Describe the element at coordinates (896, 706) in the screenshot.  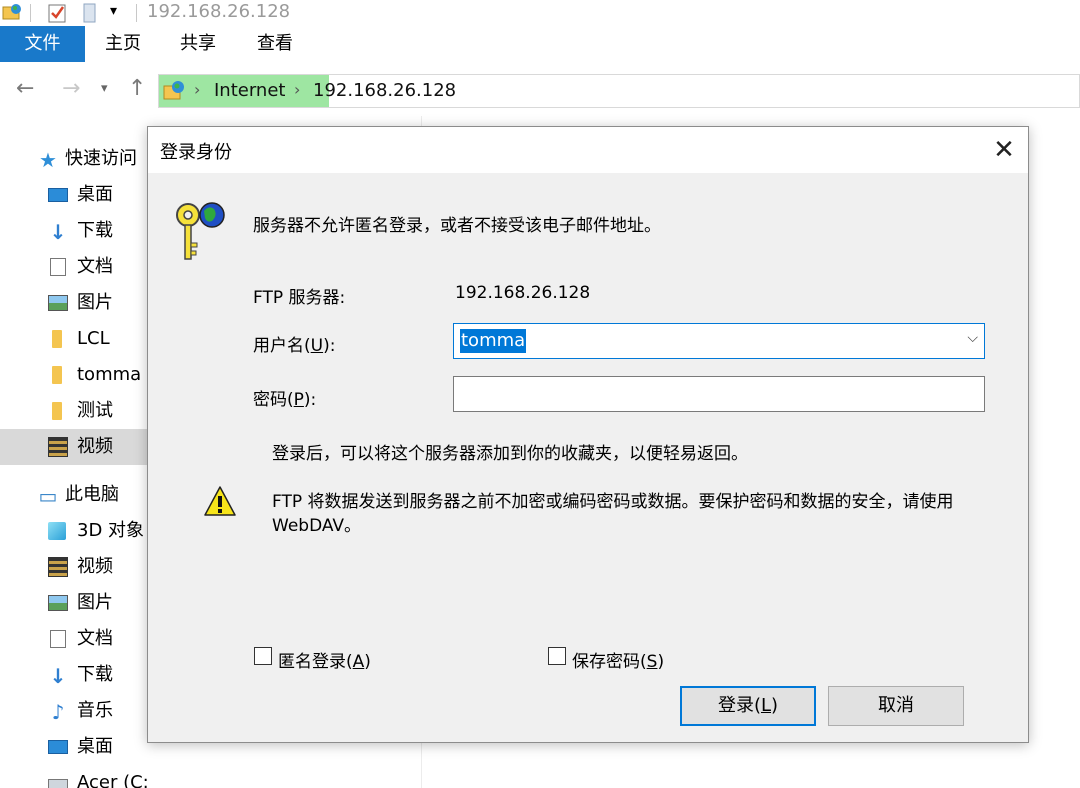
I see `cancel-button: 取消` at that location.